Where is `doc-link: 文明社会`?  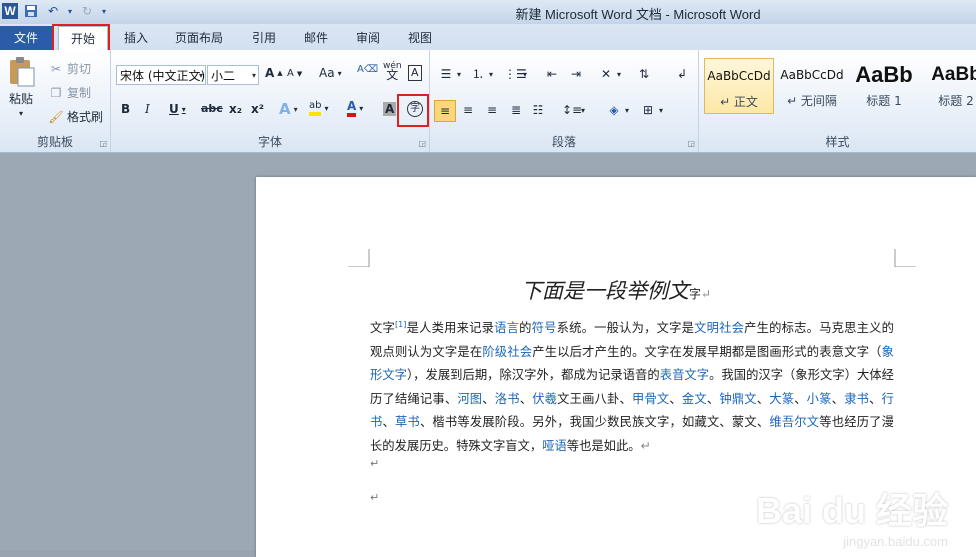 doc-link: 文明社会 is located at coordinates (719, 328).